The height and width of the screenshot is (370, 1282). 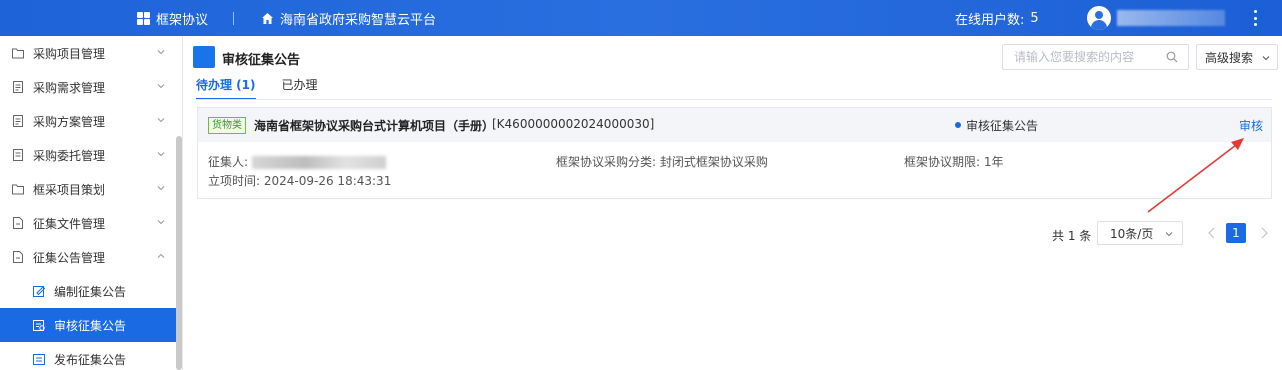 I want to click on sidebar-item-label: 框采项目策划, so click(x=69, y=189).